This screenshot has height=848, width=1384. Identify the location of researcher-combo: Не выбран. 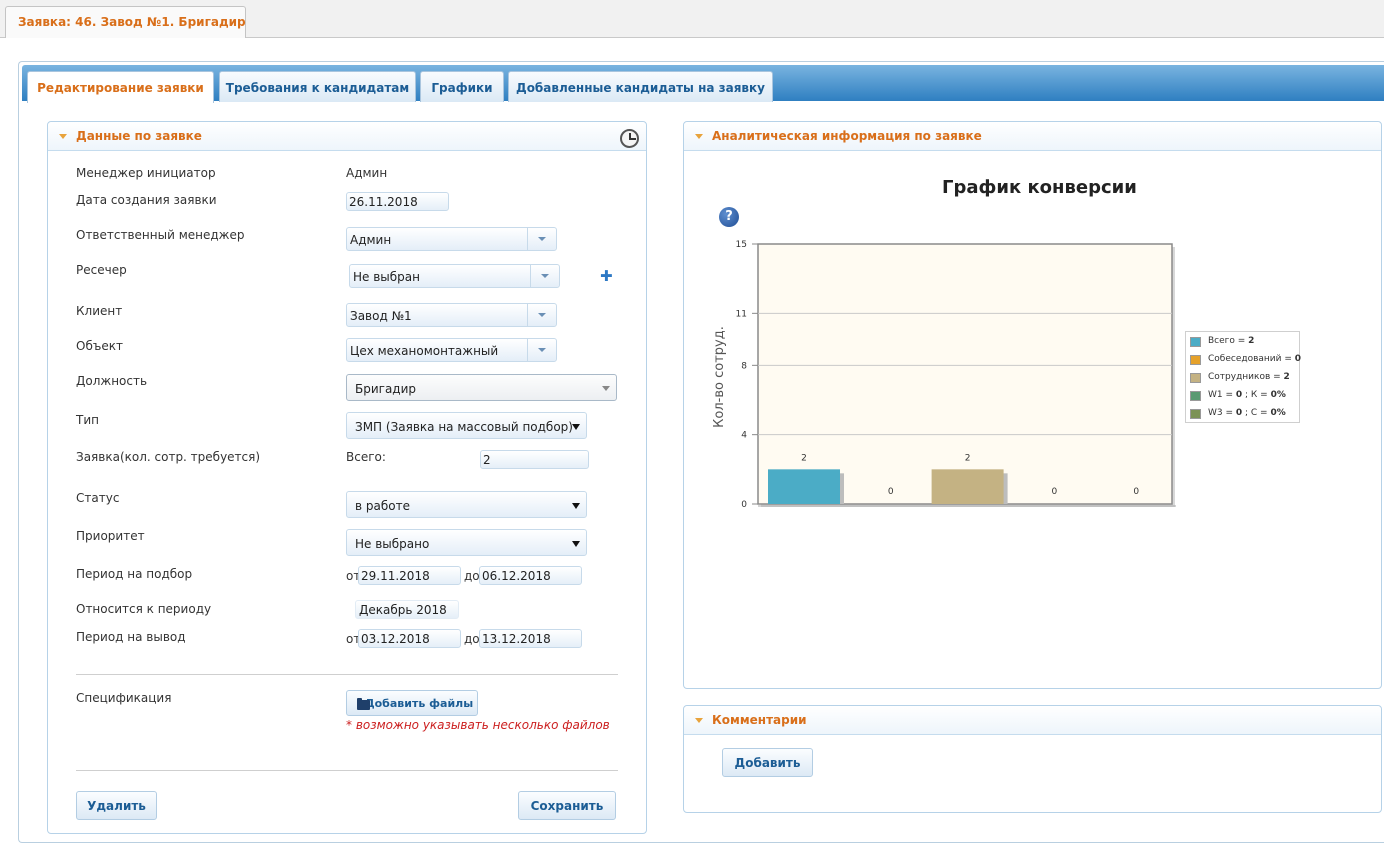
(454, 276).